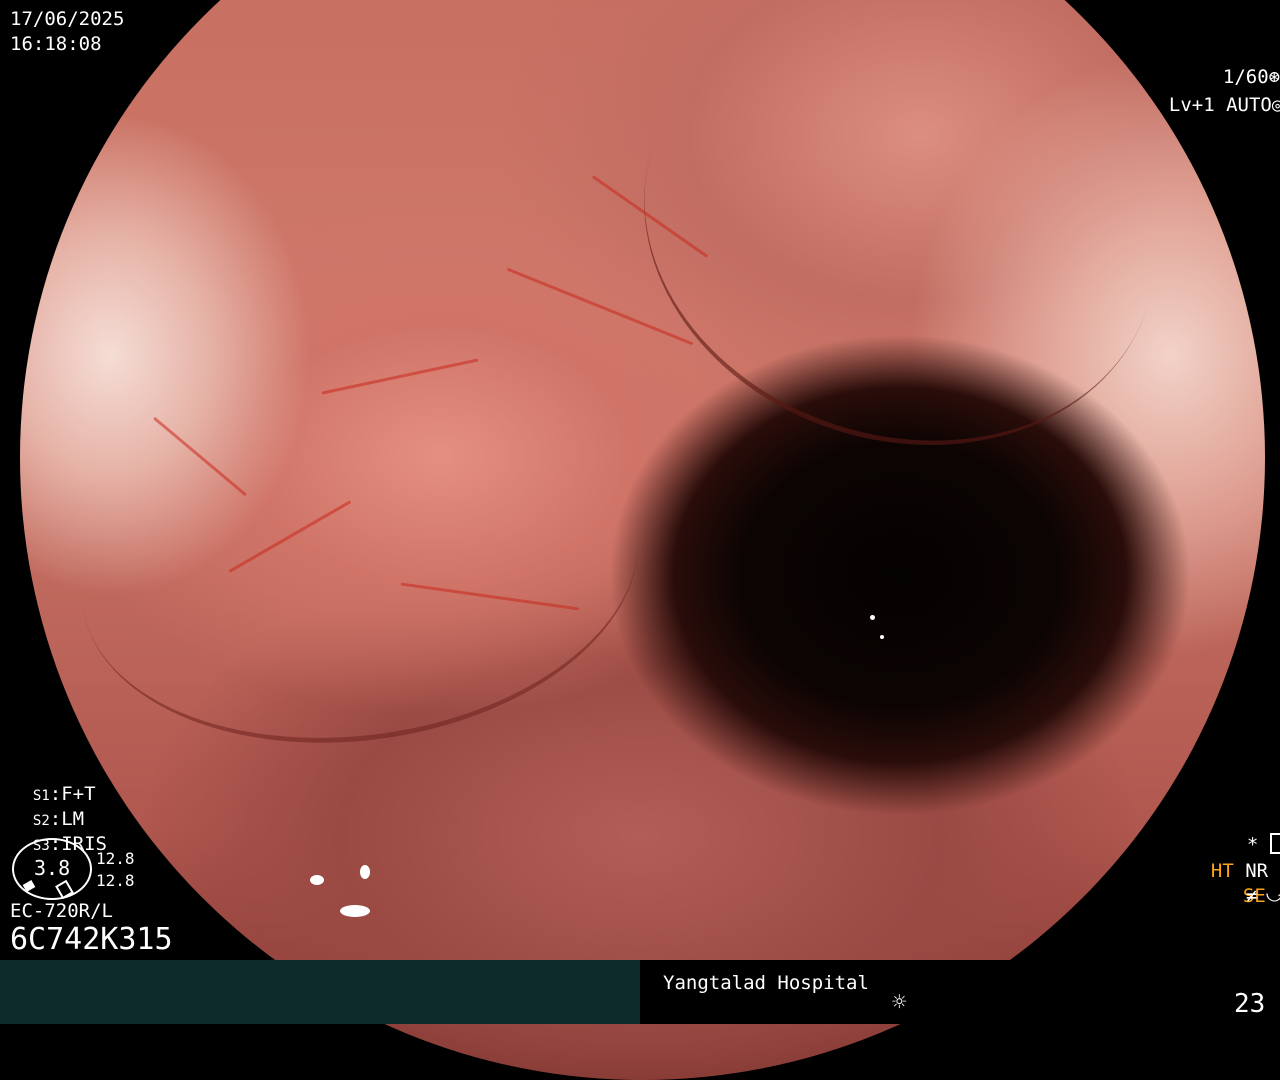 The height and width of the screenshot is (1080, 1280). Describe the element at coordinates (1213, 93) in the screenshot. I see `exposure-row: Lv+1 AUTO◎` at that location.